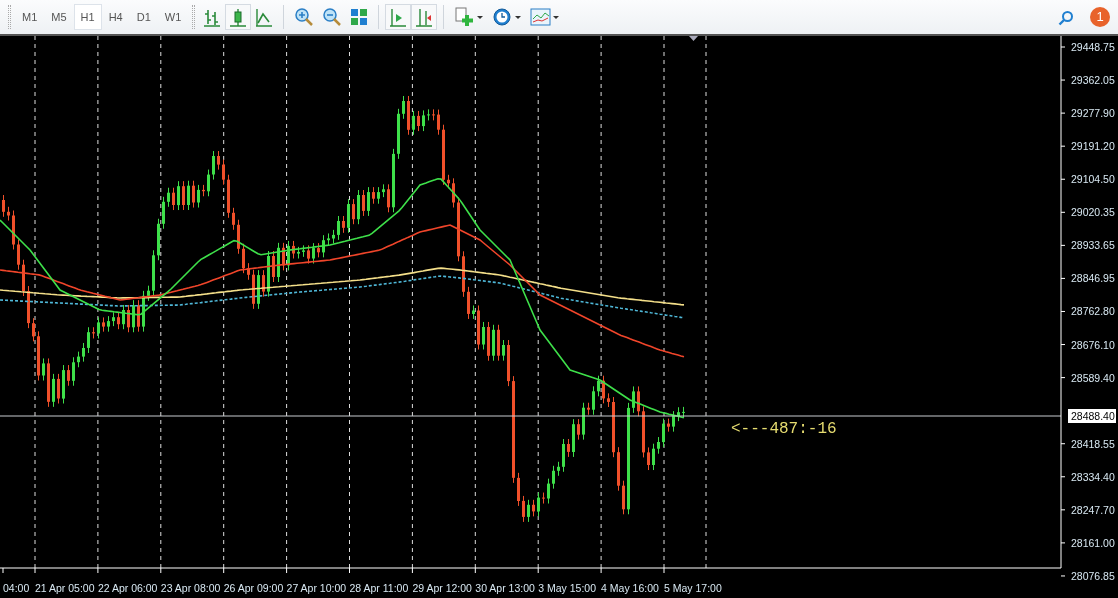 The height and width of the screenshot is (598, 1118). I want to click on price-annotation: <---487:-16, so click(784, 429).